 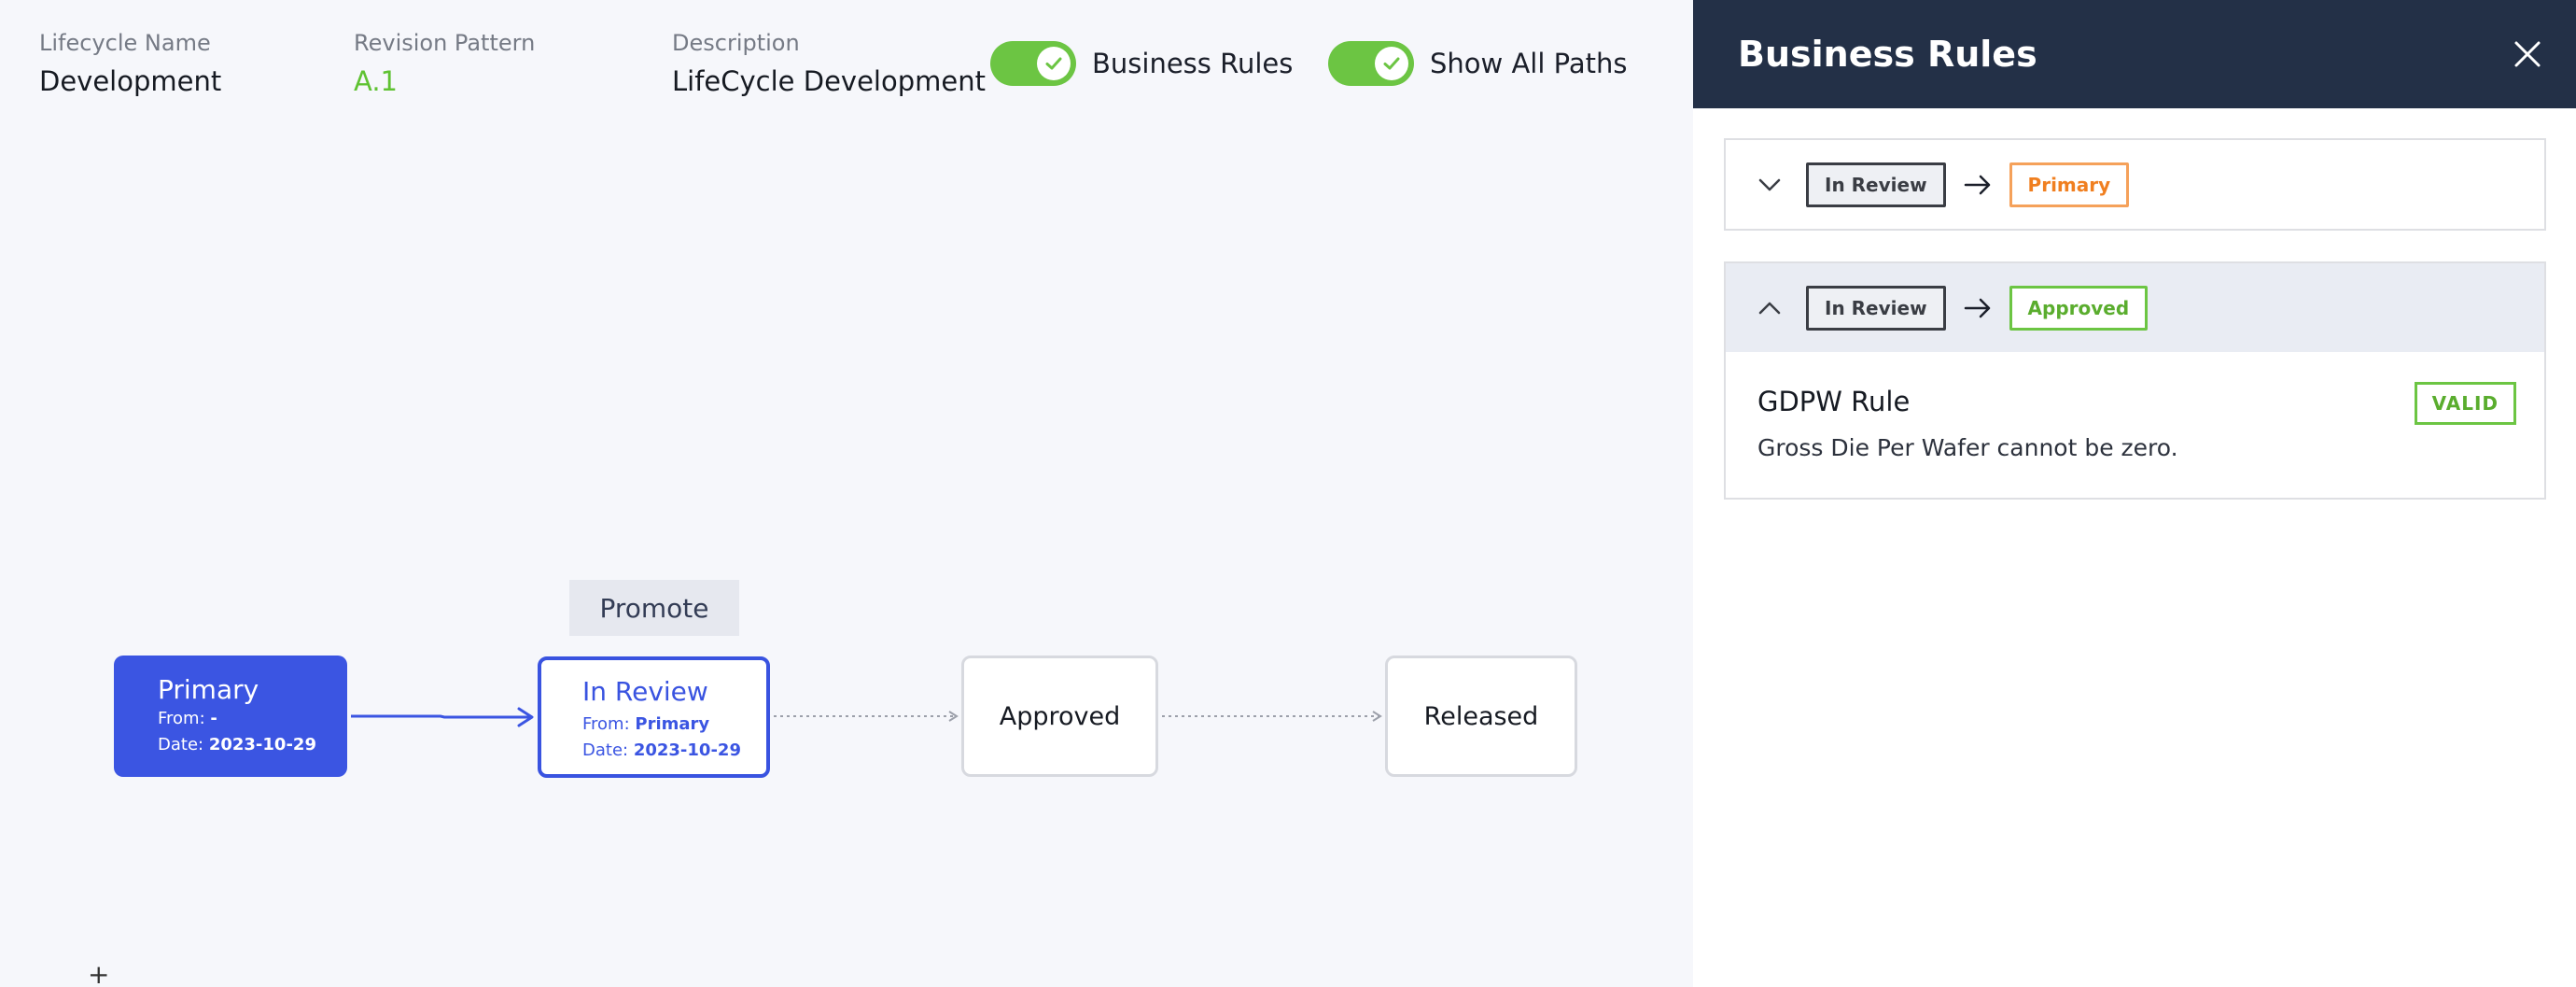 What do you see at coordinates (829, 81) in the screenshot?
I see `description-value: LifeCycle Development` at bounding box center [829, 81].